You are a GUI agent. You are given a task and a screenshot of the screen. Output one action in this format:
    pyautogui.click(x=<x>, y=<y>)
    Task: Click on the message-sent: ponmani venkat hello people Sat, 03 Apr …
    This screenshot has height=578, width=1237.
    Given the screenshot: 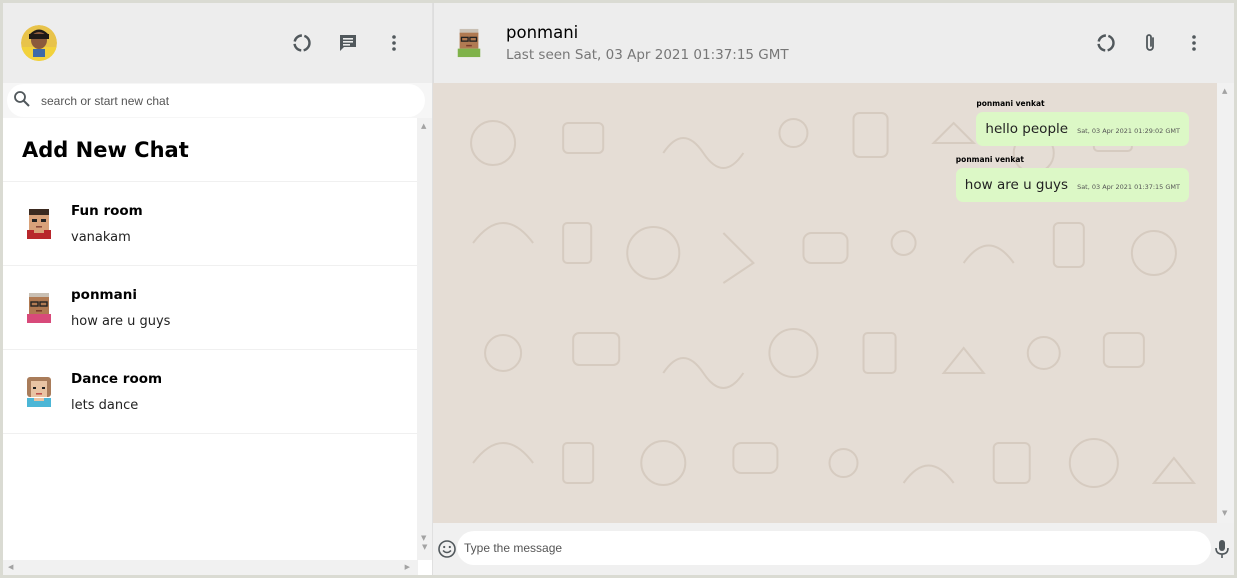 What is the action you would take?
    pyautogui.click(x=1082, y=122)
    